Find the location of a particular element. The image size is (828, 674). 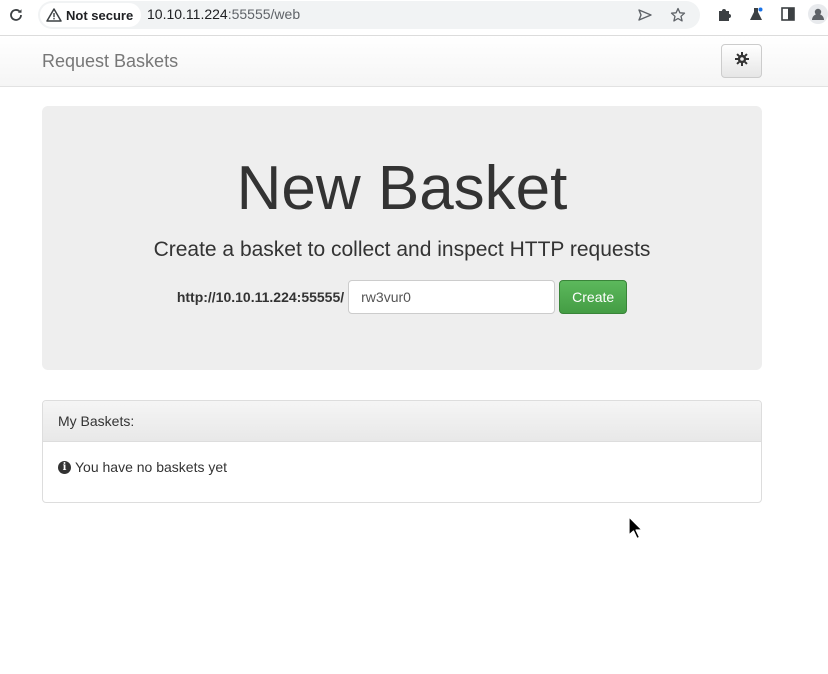

app-navbar: Request Baskets is located at coordinates (414, 61).